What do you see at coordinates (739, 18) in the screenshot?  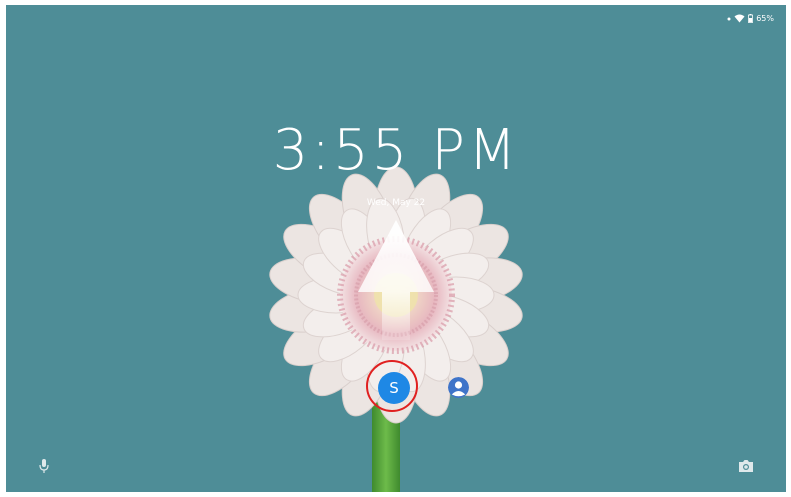 I see `wifi-icon` at bounding box center [739, 18].